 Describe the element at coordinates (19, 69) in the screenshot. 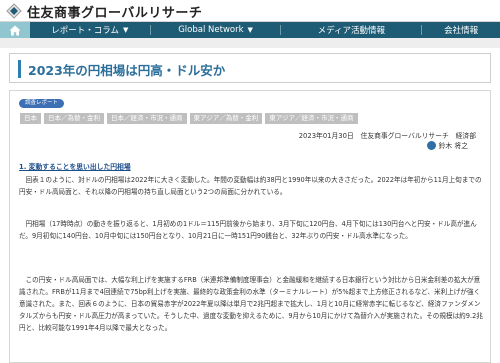

I see `title-accent-bar` at that location.